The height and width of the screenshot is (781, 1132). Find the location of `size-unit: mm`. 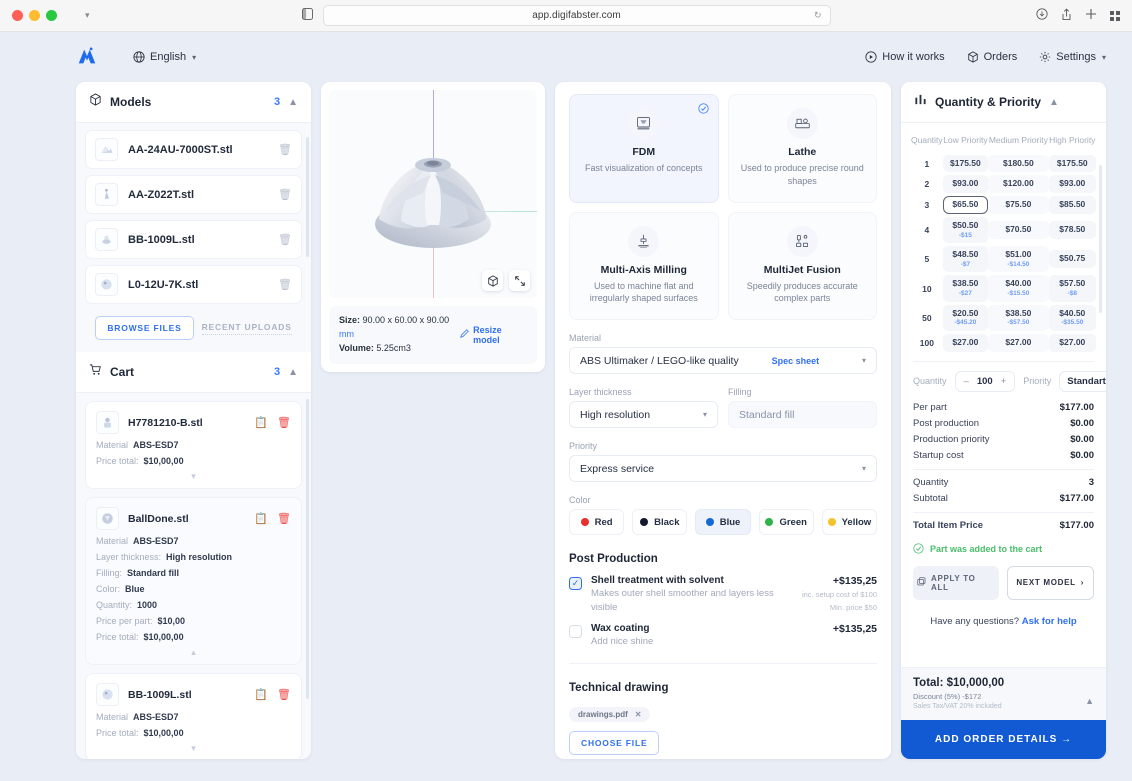

size-unit: mm is located at coordinates (346, 334).